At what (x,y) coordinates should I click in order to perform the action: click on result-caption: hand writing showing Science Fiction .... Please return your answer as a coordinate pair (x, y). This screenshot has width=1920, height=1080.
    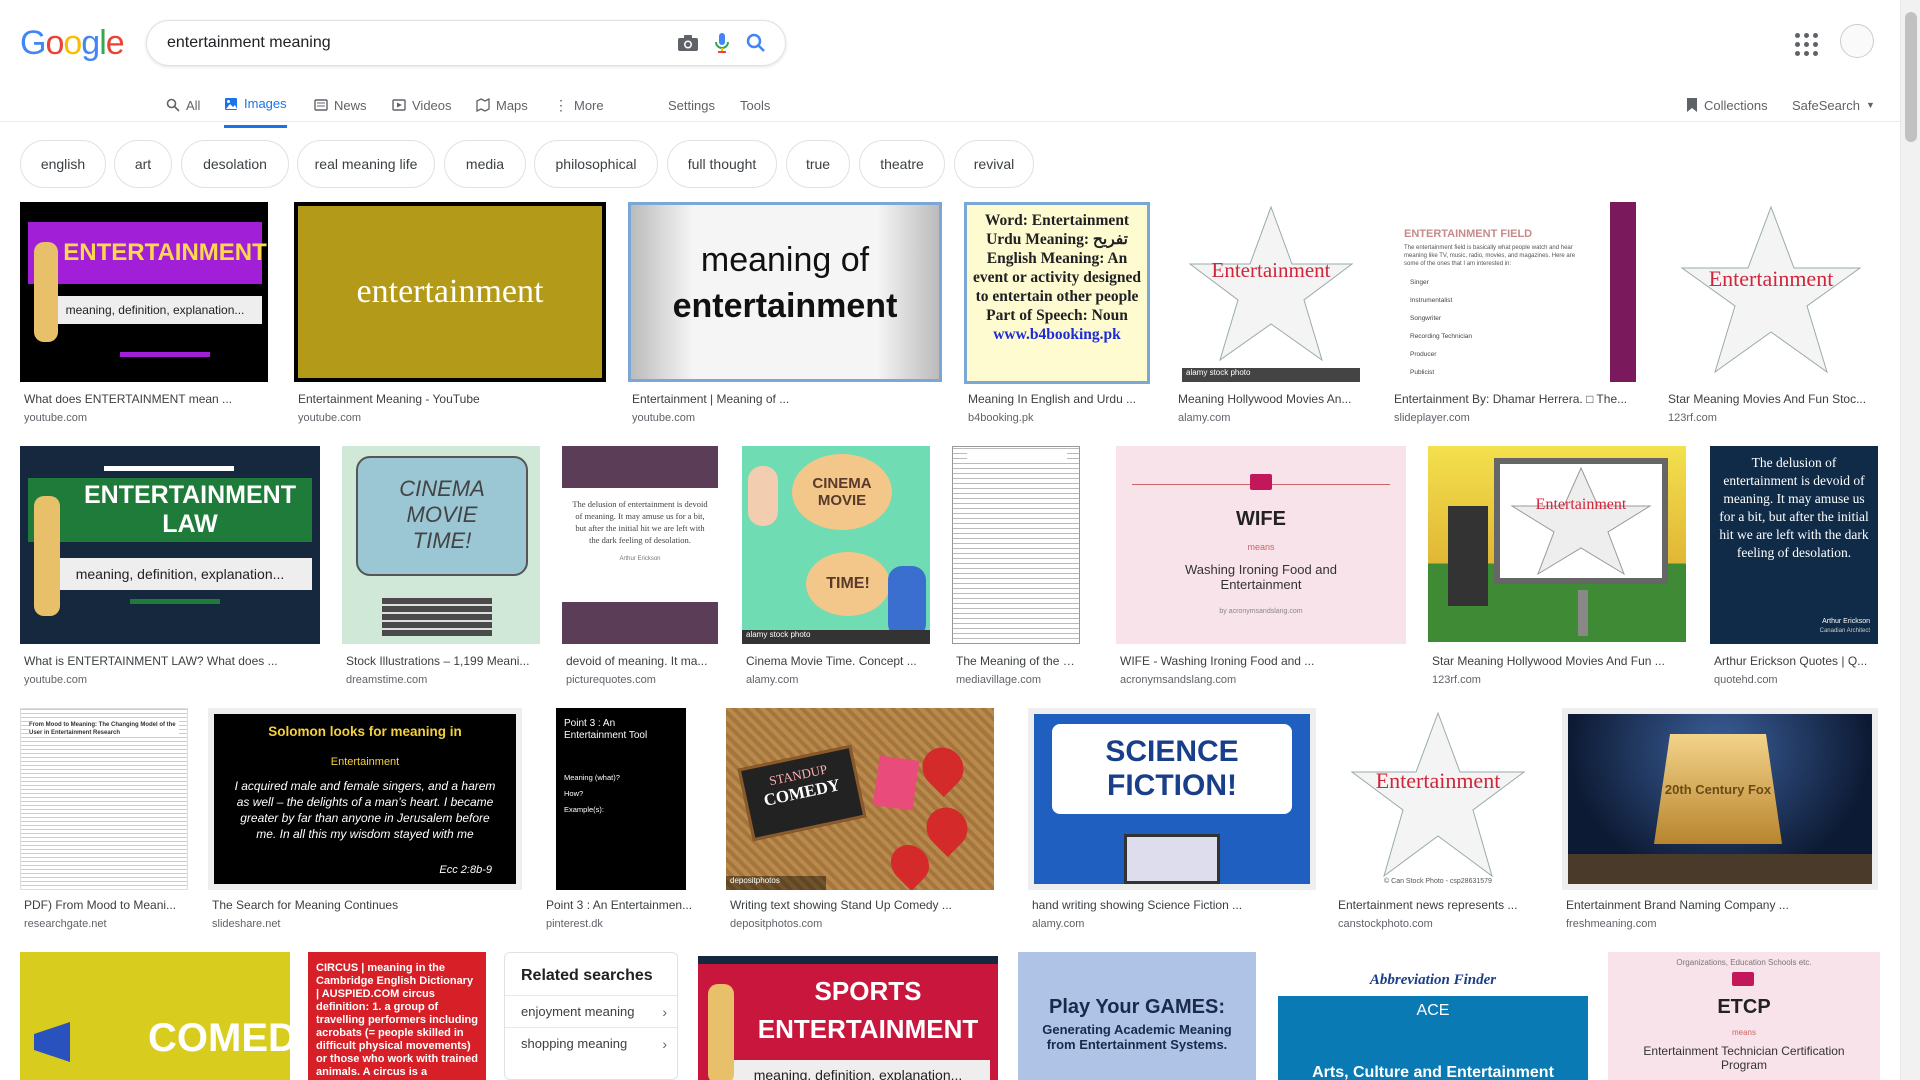
    Looking at the image, I should click on (1172, 905).